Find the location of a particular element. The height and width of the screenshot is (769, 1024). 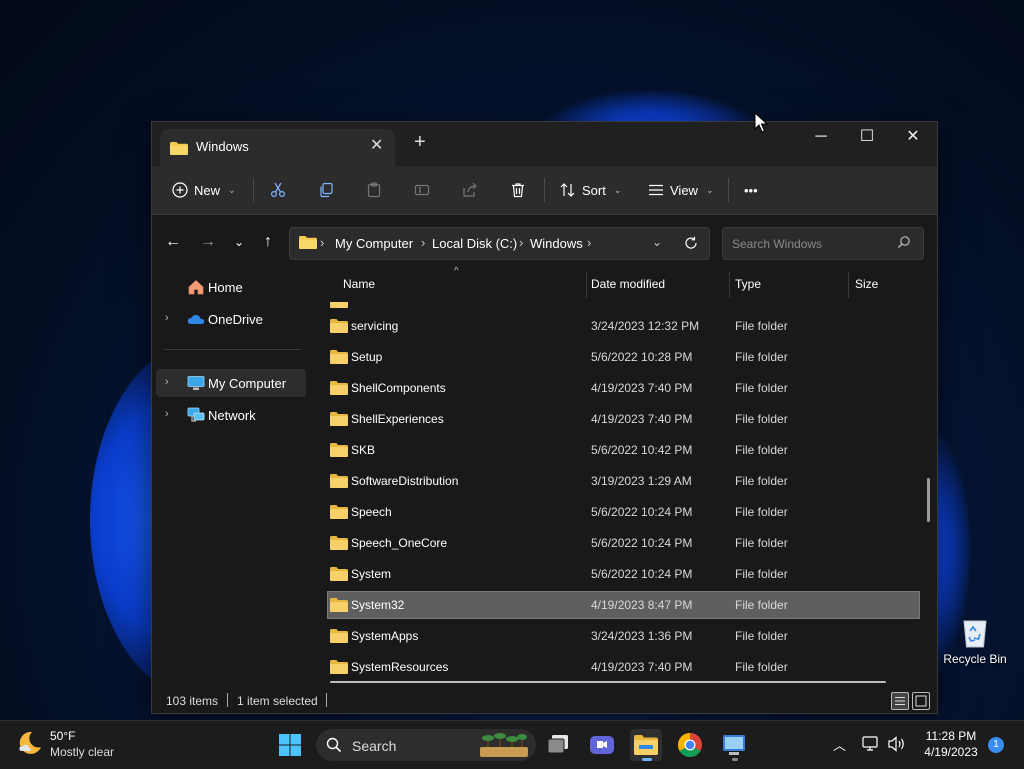

task-view-button is located at coordinates (559, 745).